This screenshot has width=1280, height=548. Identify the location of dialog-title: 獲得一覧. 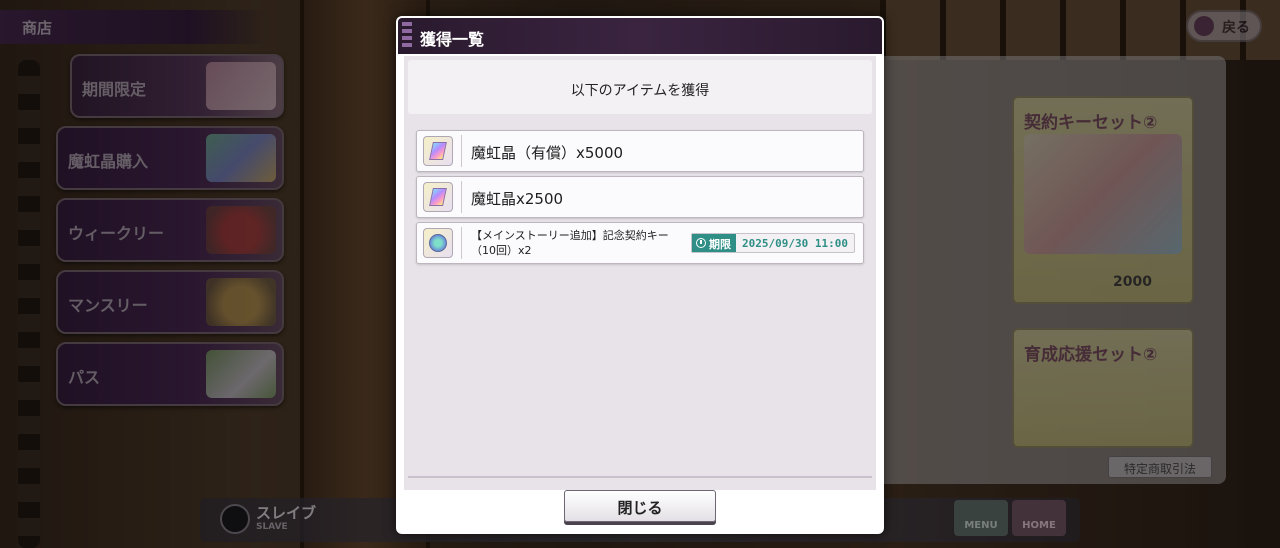
(452, 39).